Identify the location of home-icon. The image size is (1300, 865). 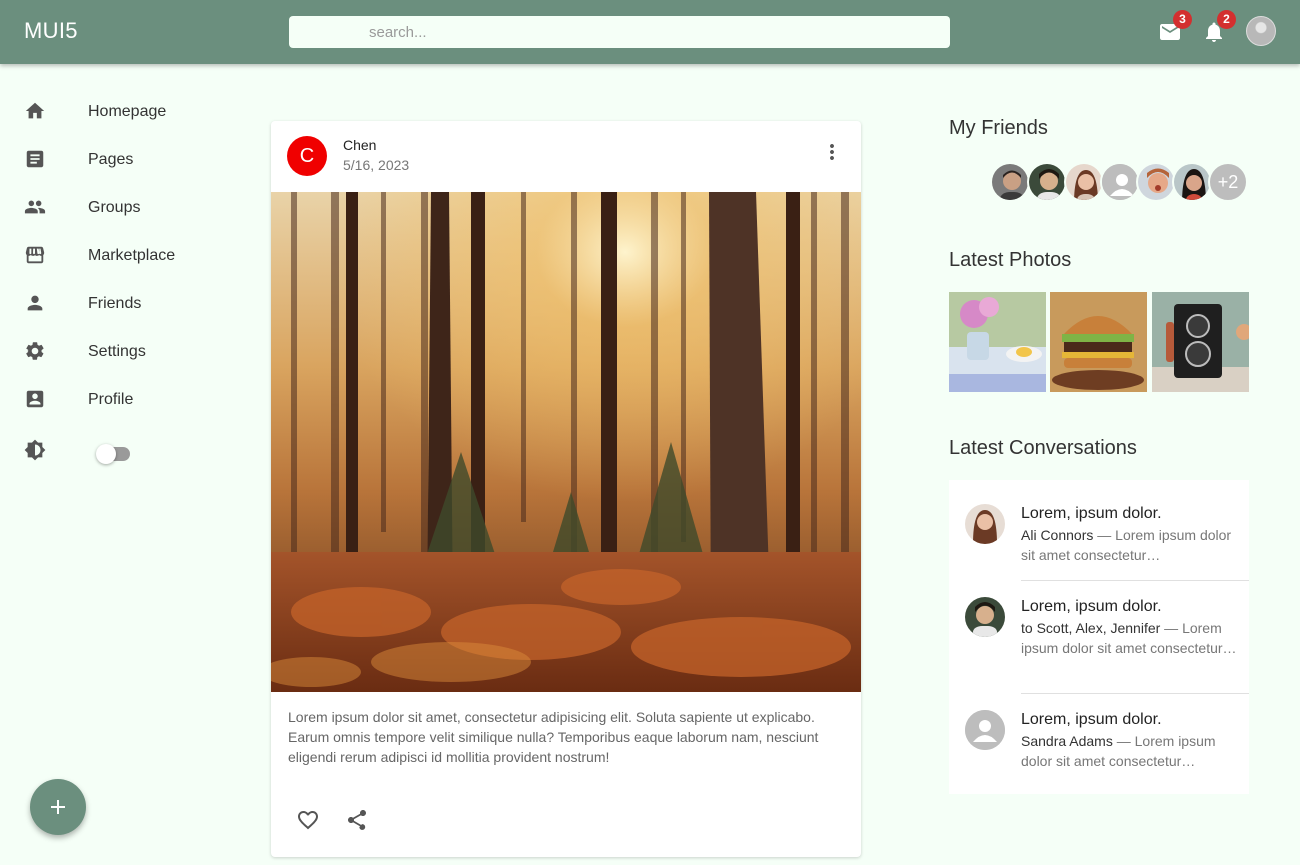
(44, 112).